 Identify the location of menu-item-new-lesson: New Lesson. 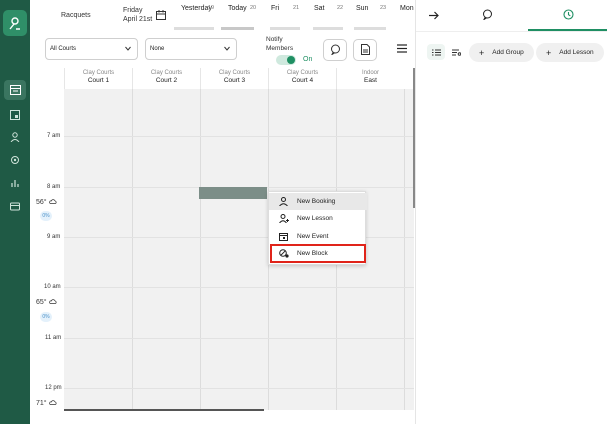
(318, 218).